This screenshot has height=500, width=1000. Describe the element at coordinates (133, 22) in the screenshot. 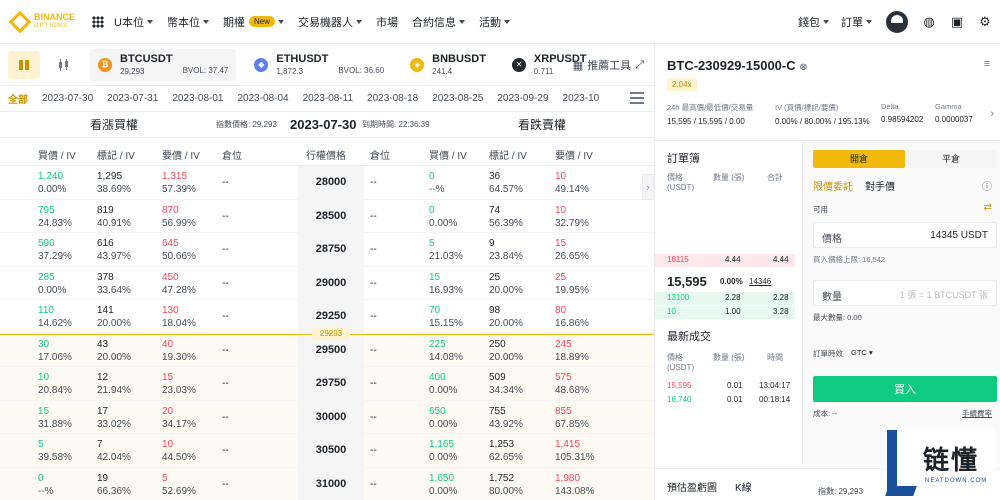

I see `menu-item-0: U本位` at that location.